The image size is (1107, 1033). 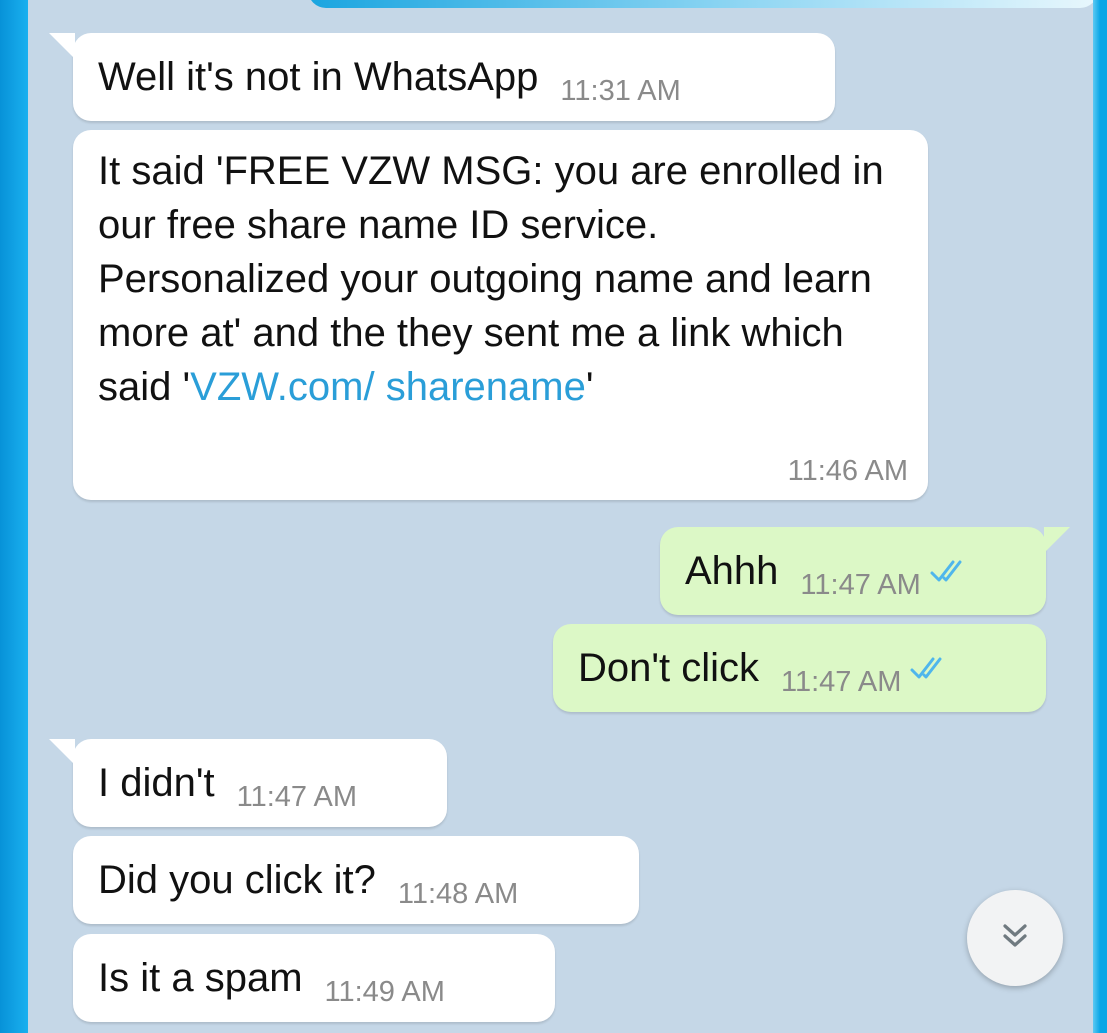 I want to click on scroll-to-bottom-button, so click(x=1015, y=938).